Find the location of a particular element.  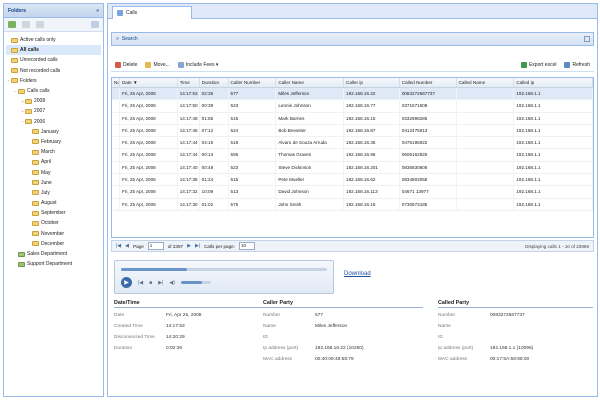

search-toggle-icon is located at coordinates (587, 39).